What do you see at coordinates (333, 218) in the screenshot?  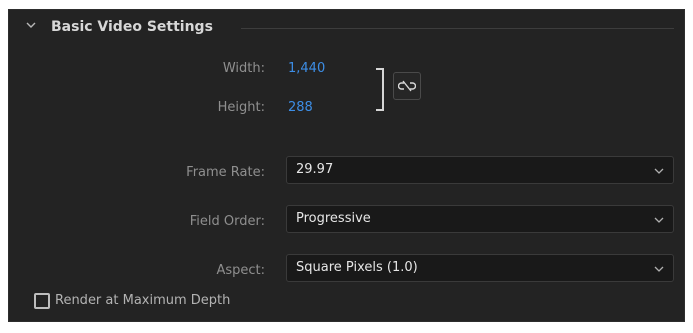 I see `field-order-value: Progressive` at bounding box center [333, 218].